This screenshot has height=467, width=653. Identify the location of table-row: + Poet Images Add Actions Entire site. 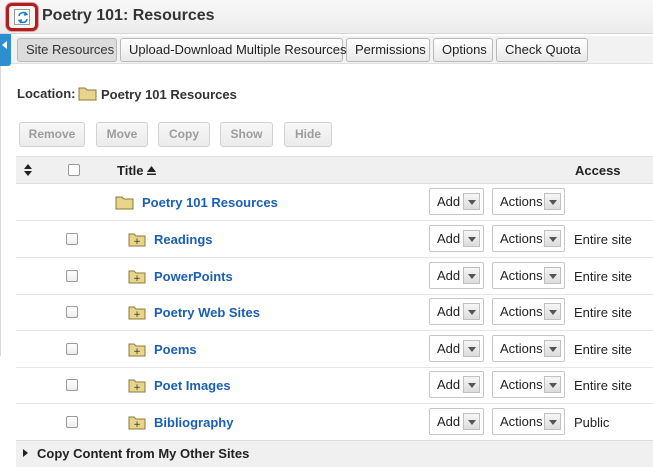
(334, 385).